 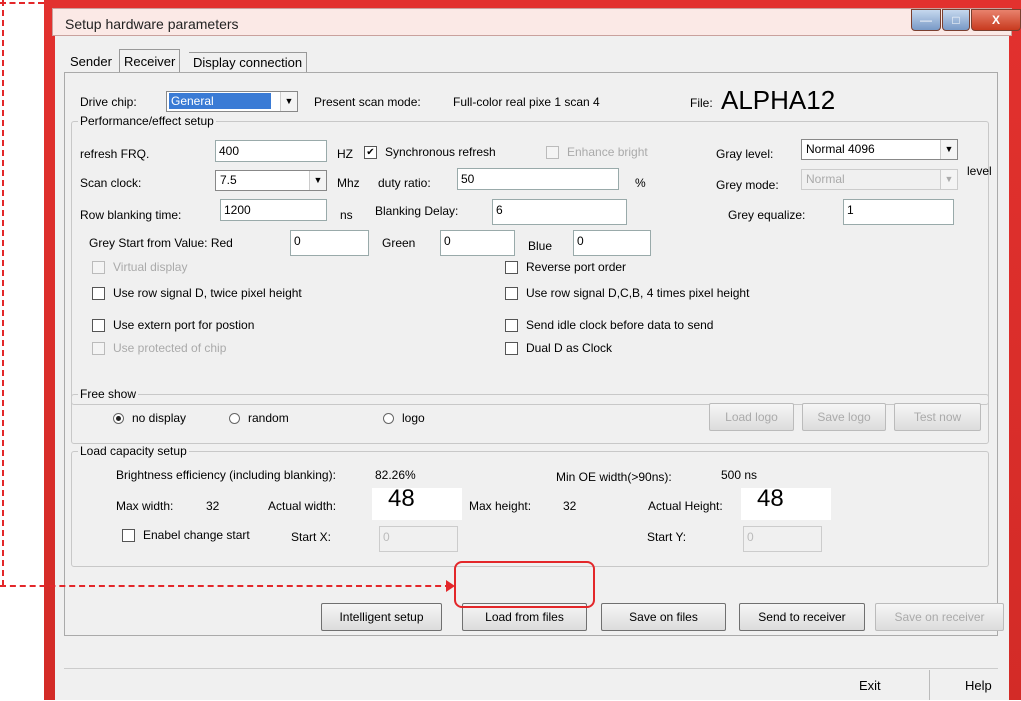 What do you see at coordinates (782, 539) in the screenshot?
I see `start-y-input: 0` at bounding box center [782, 539].